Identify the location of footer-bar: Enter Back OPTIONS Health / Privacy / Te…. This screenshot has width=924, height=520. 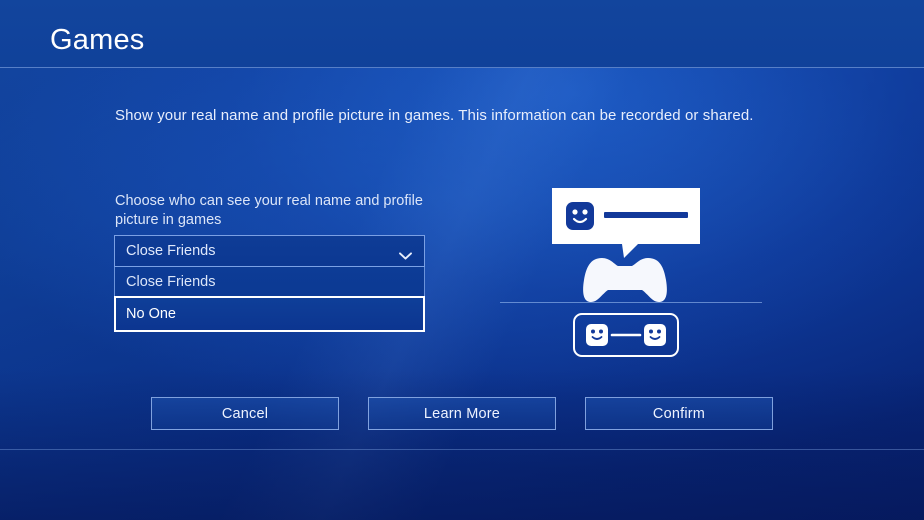
(462, 485).